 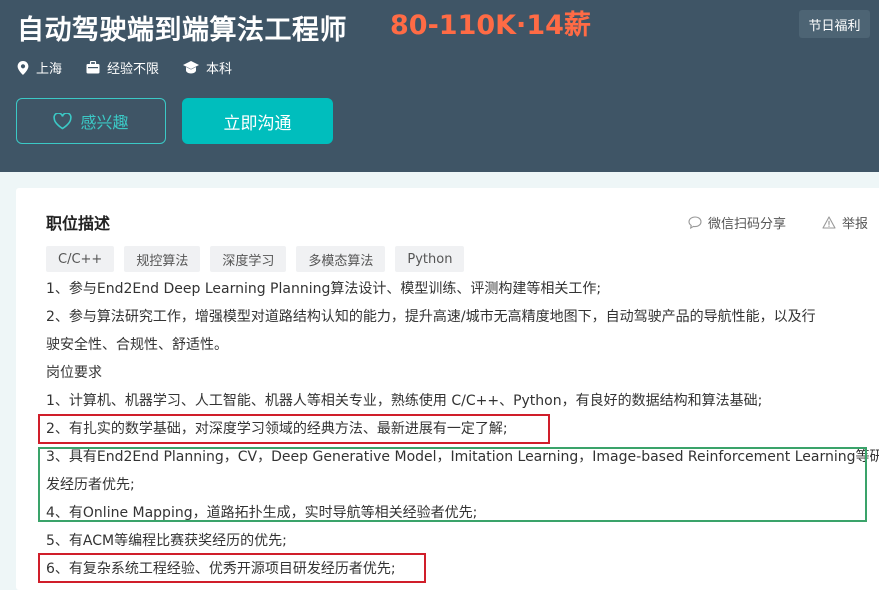 What do you see at coordinates (166, 541) in the screenshot?
I see `requirement-line: 5、有ACM等编程比赛获奖经历的优先;` at bounding box center [166, 541].